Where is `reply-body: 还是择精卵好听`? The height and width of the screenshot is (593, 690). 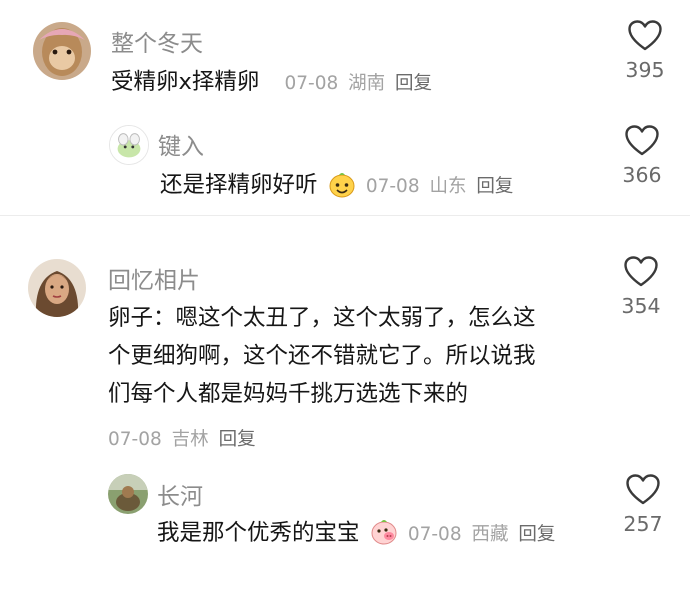 reply-body: 还是择精卵好听 is located at coordinates (239, 185).